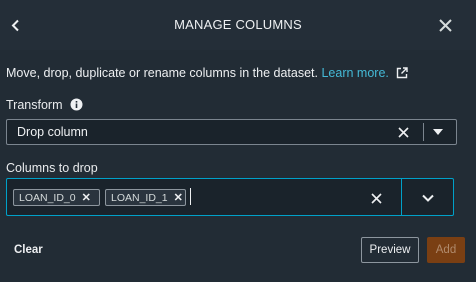 This screenshot has width=476, height=282. What do you see at coordinates (231, 132) in the screenshot?
I see `transform-select: Drop column` at bounding box center [231, 132].